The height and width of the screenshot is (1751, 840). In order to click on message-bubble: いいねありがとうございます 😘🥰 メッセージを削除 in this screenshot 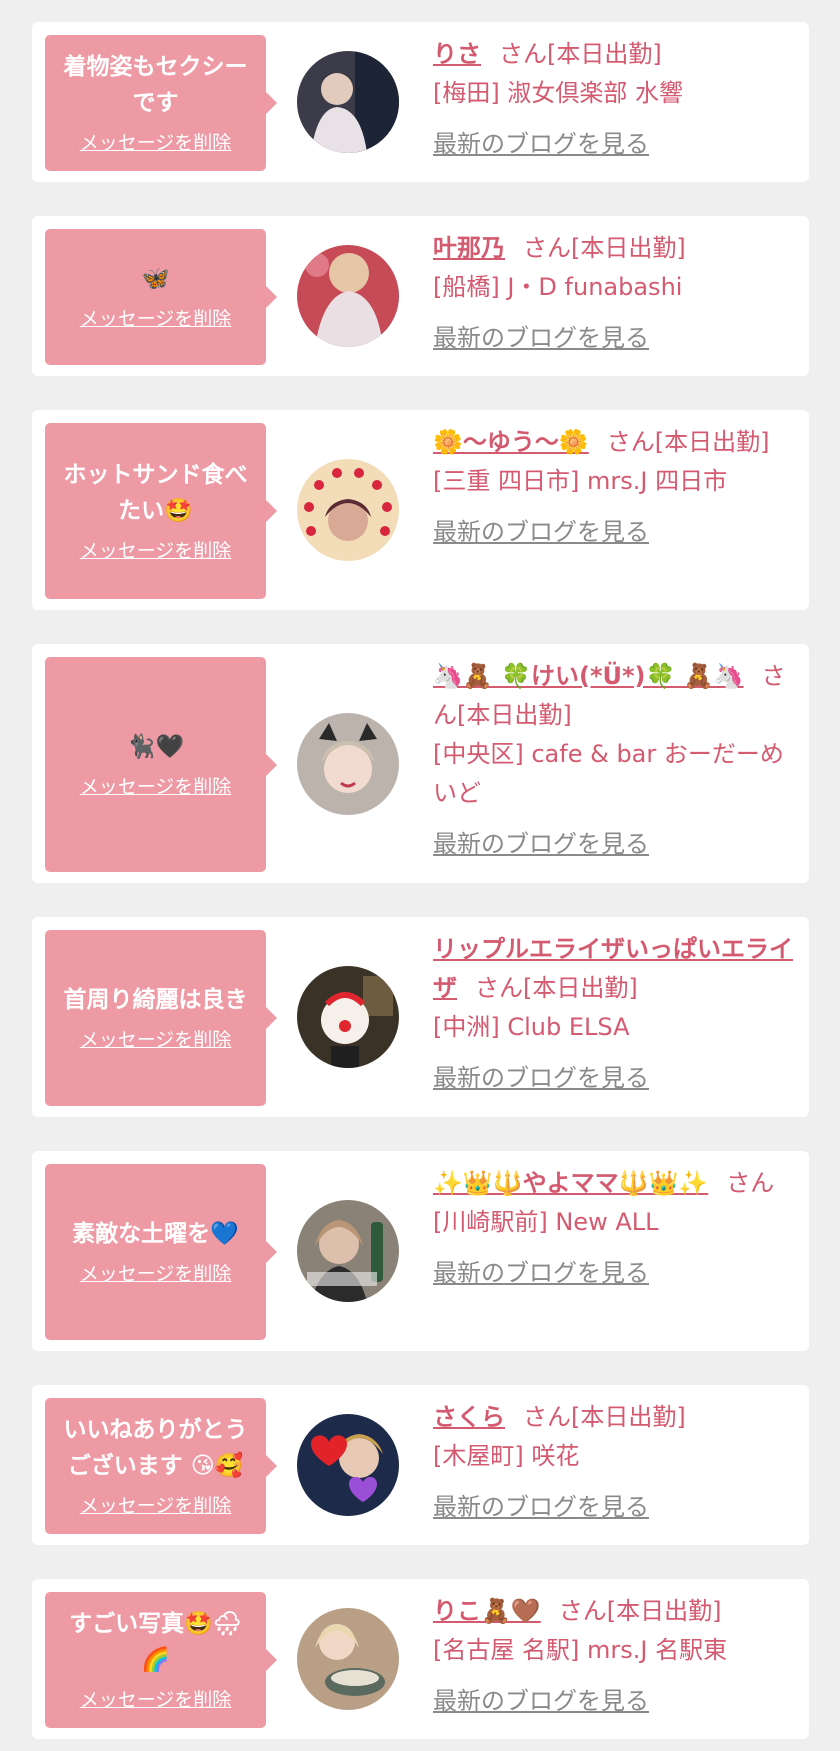, I will do `click(161, 1466)`.